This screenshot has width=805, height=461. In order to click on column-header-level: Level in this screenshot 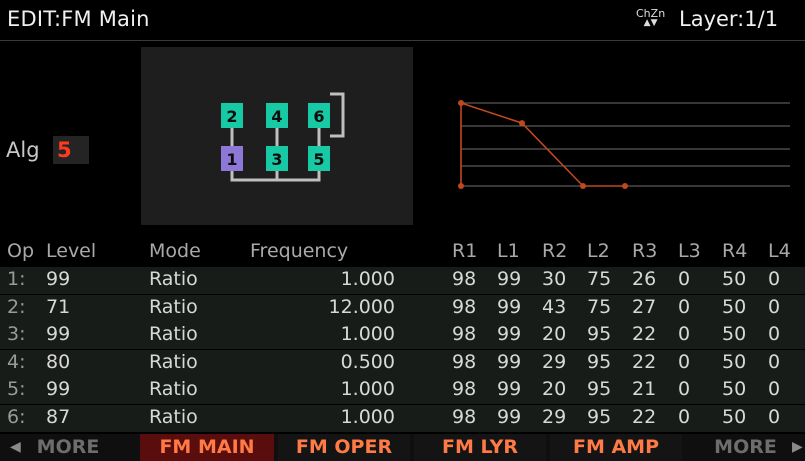, I will do `click(71, 251)`.